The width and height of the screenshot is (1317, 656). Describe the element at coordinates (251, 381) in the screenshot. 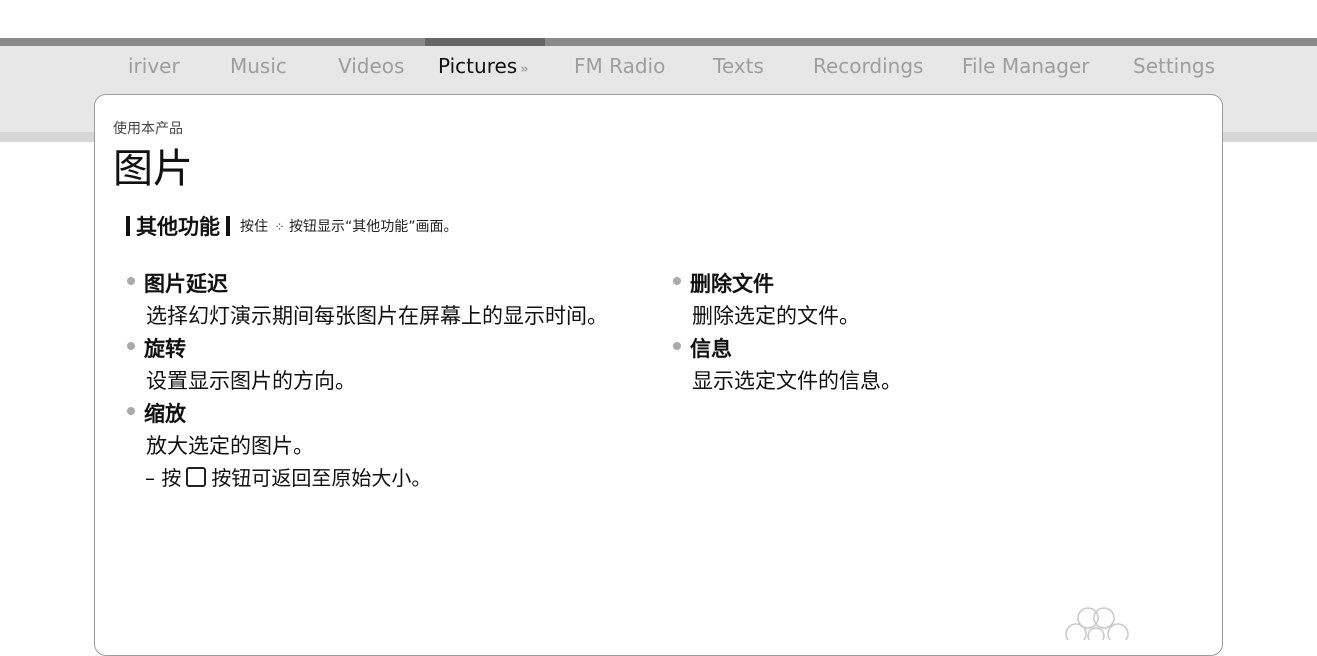

I see `feature-desc: 设置显示图片的方向。` at that location.